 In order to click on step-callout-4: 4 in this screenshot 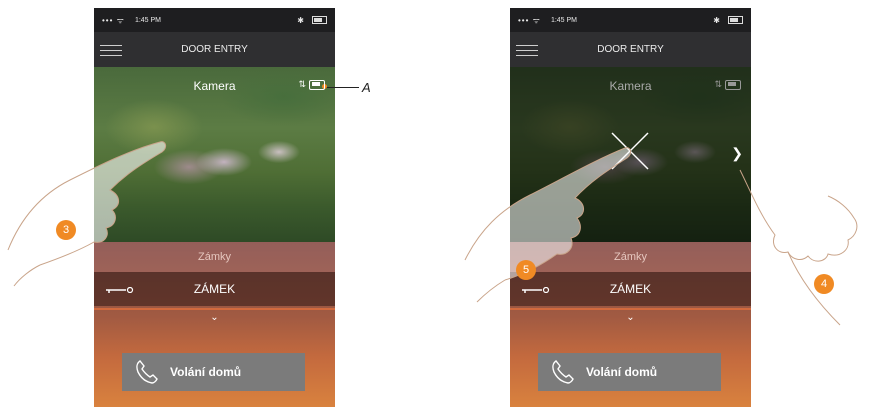, I will do `click(824, 284)`.